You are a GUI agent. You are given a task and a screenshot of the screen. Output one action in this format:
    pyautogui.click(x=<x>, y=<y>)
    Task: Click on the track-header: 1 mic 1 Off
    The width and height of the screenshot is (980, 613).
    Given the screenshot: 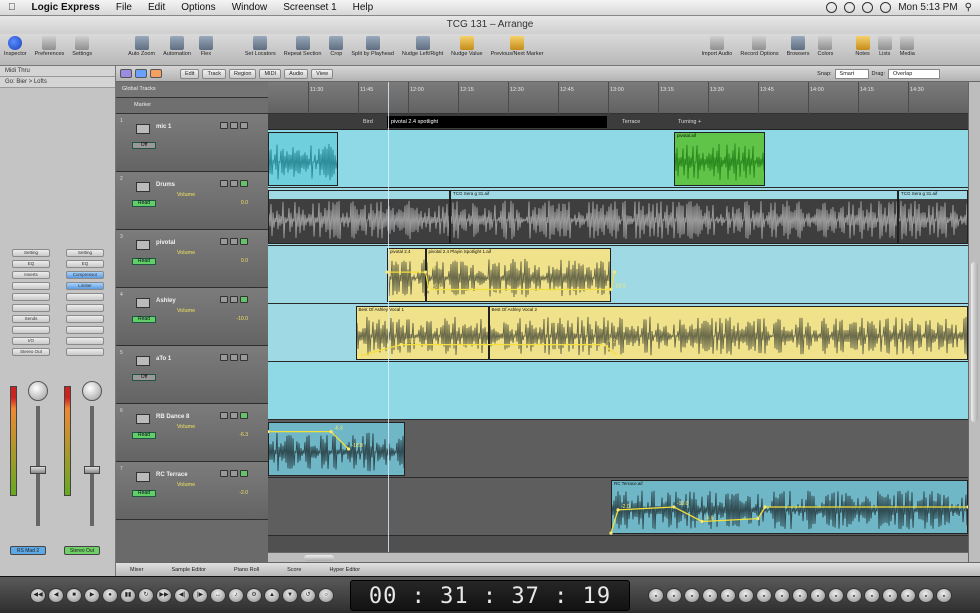 What is the action you would take?
    pyautogui.click(x=192, y=143)
    